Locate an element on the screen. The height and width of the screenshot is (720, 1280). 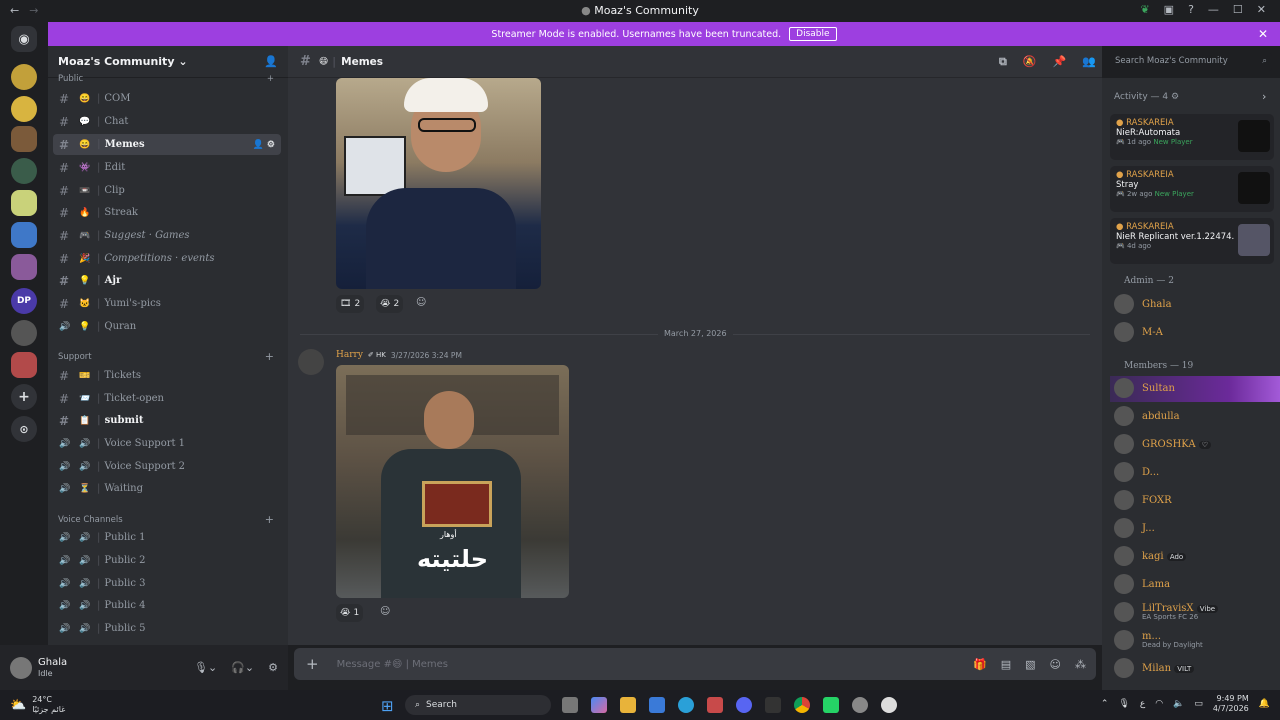
member-row: m... Dead by Daylight is located at coordinates (1158, 640).